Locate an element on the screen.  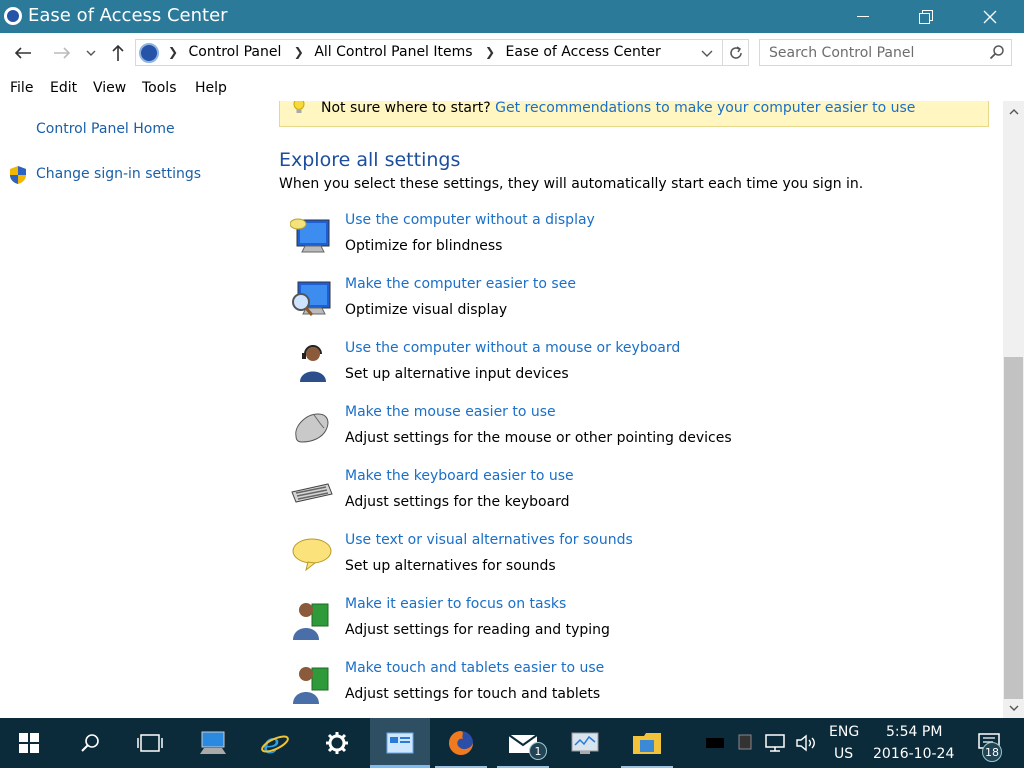
menu-file: File is located at coordinates (21, 88).